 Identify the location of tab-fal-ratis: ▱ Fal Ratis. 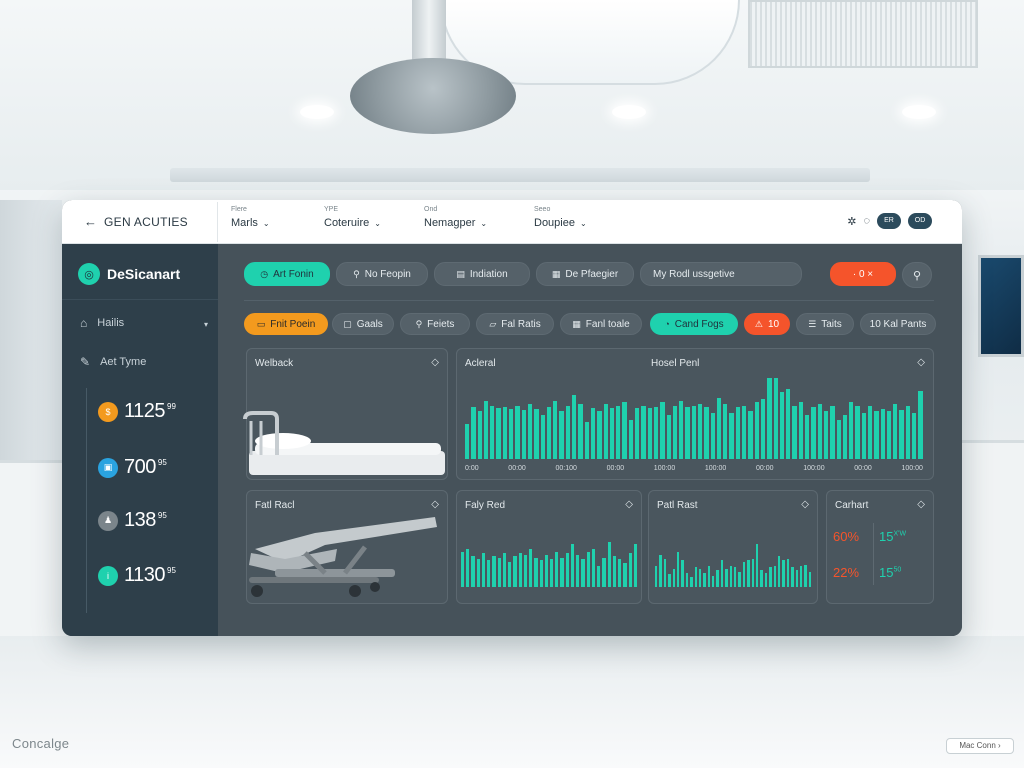
(515, 324).